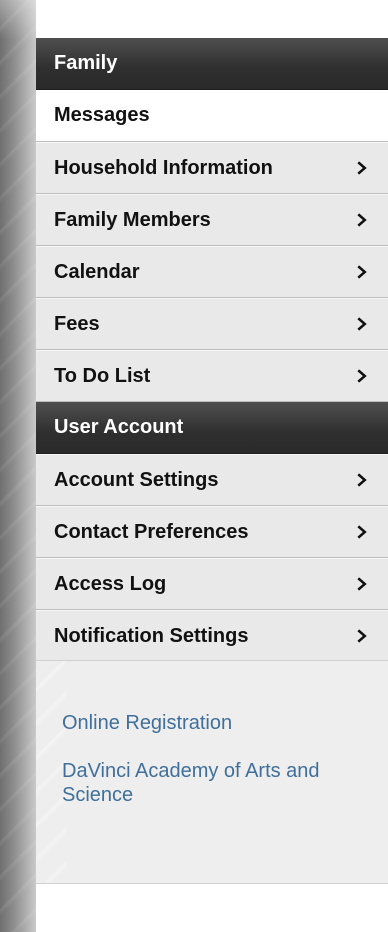 The height and width of the screenshot is (932, 388). Describe the element at coordinates (136, 479) in the screenshot. I see `nav-item-label: Account Settings` at that location.